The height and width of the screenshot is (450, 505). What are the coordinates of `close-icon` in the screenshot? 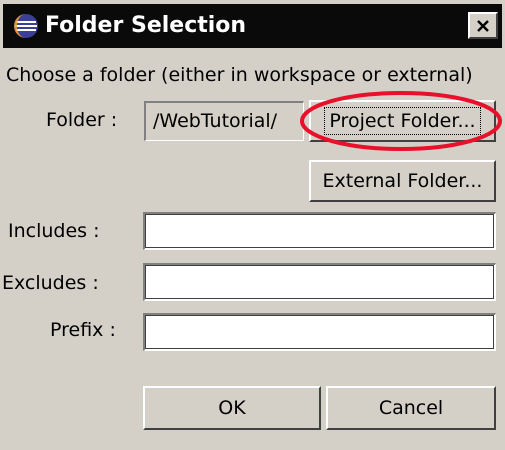 It's located at (483, 25).